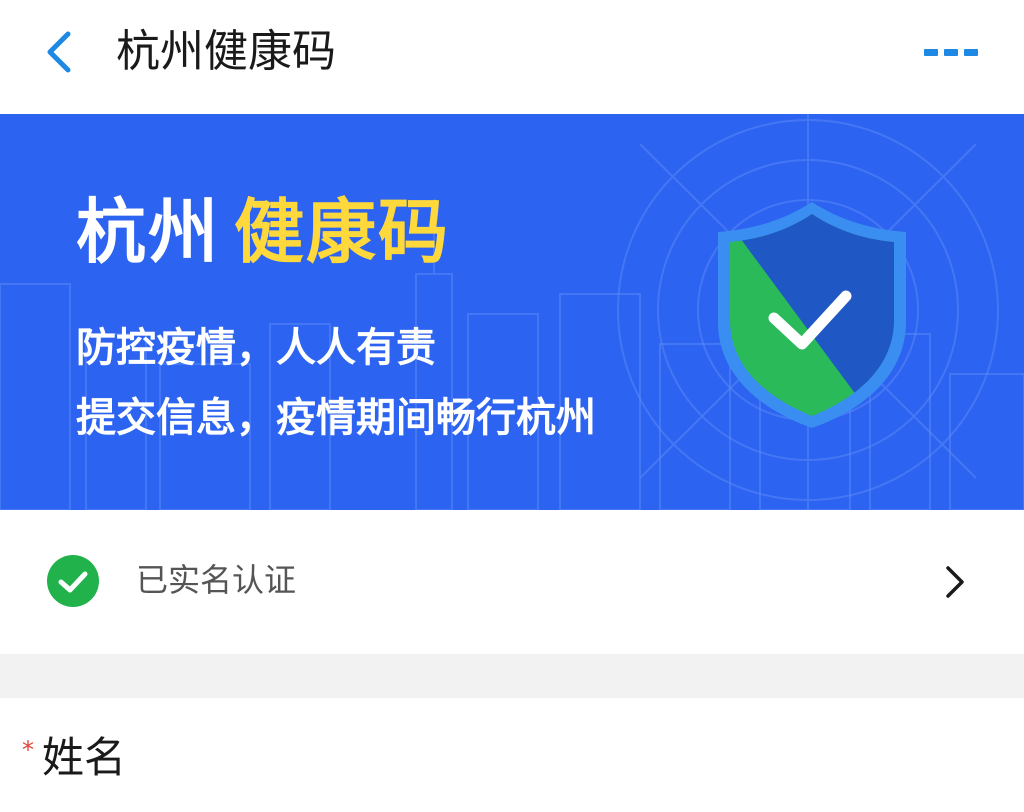 This screenshot has height=812, width=1024. I want to click on banner-title-code: 健康码, so click(342, 232).